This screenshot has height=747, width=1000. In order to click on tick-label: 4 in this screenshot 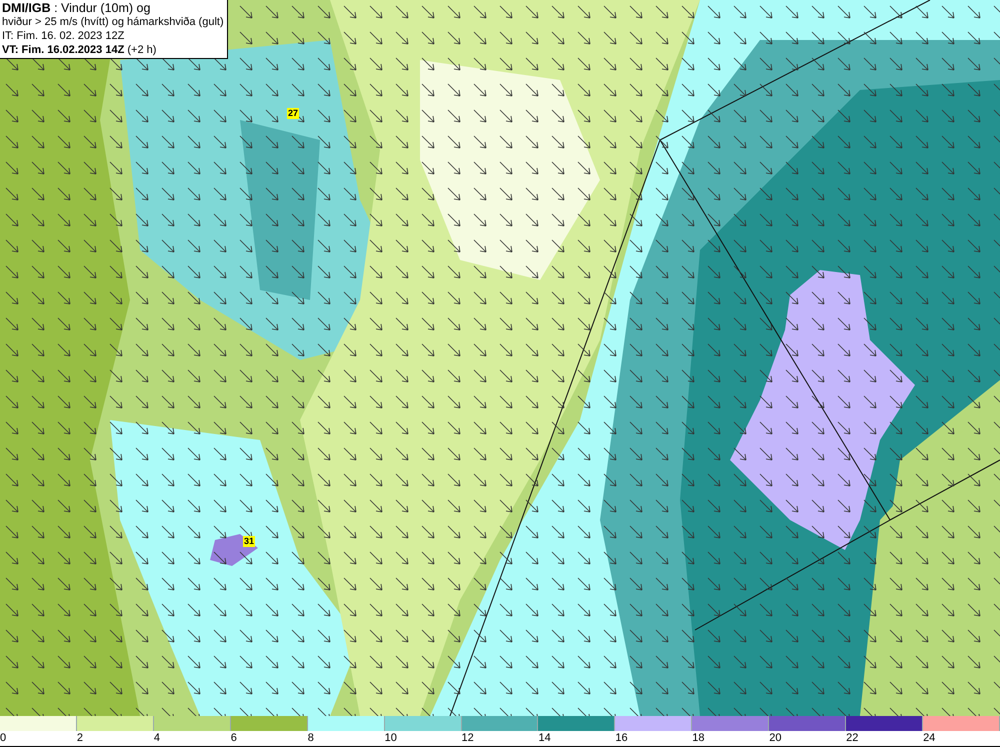, I will do `click(157, 738)`.